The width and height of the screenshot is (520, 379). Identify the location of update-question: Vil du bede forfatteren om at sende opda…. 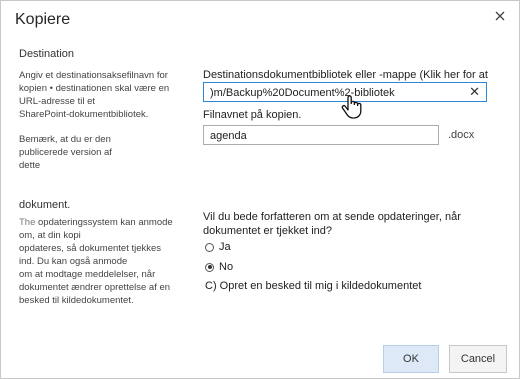
(332, 224).